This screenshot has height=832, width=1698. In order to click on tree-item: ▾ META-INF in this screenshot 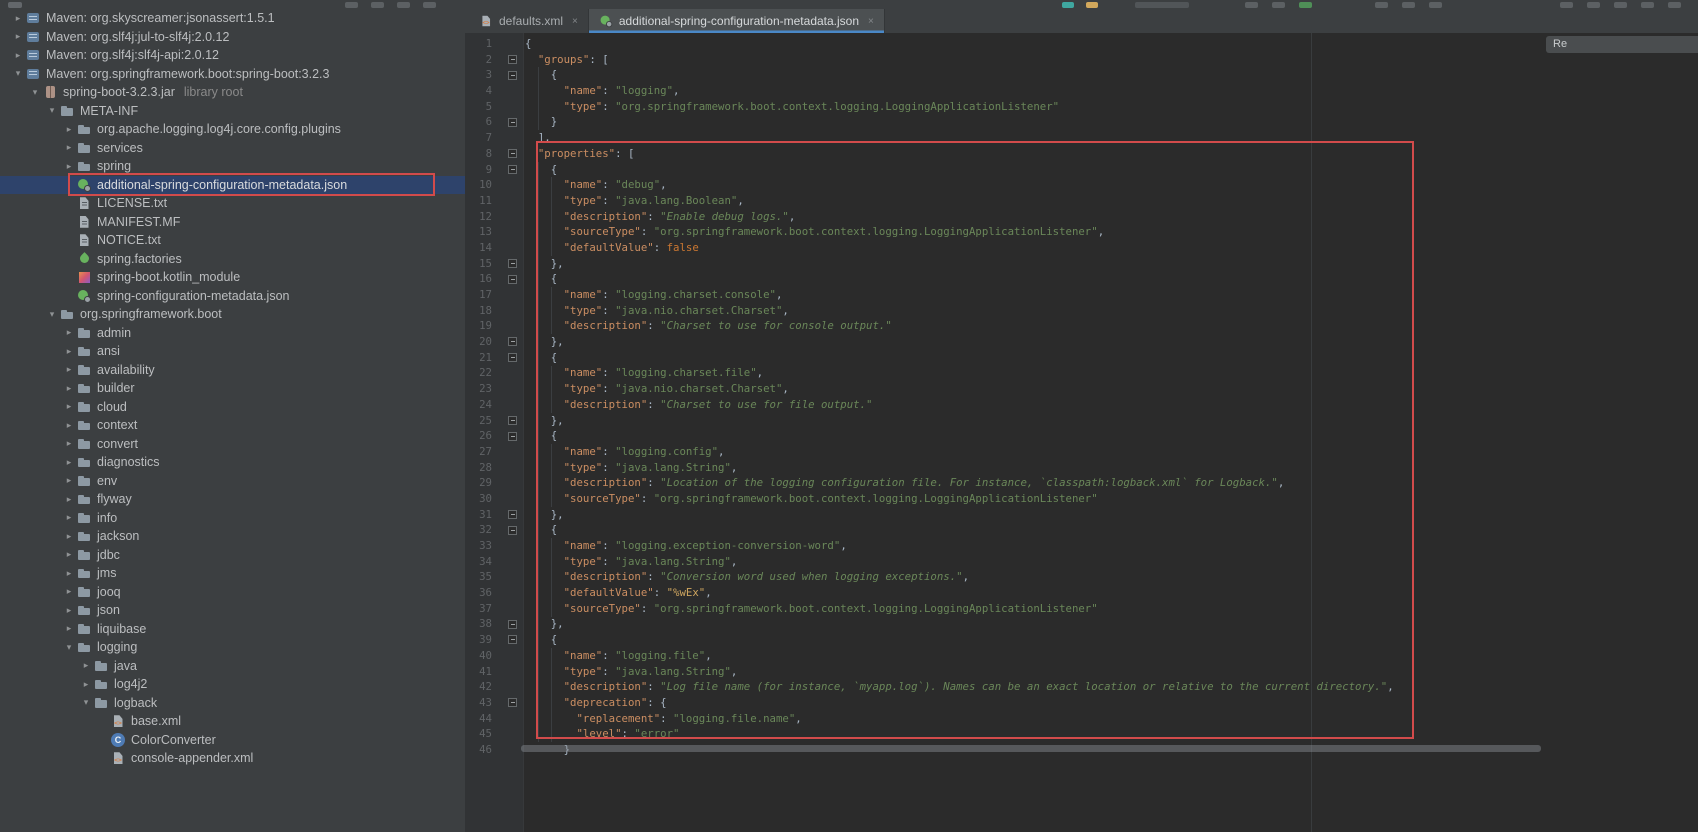, I will do `click(232, 111)`.